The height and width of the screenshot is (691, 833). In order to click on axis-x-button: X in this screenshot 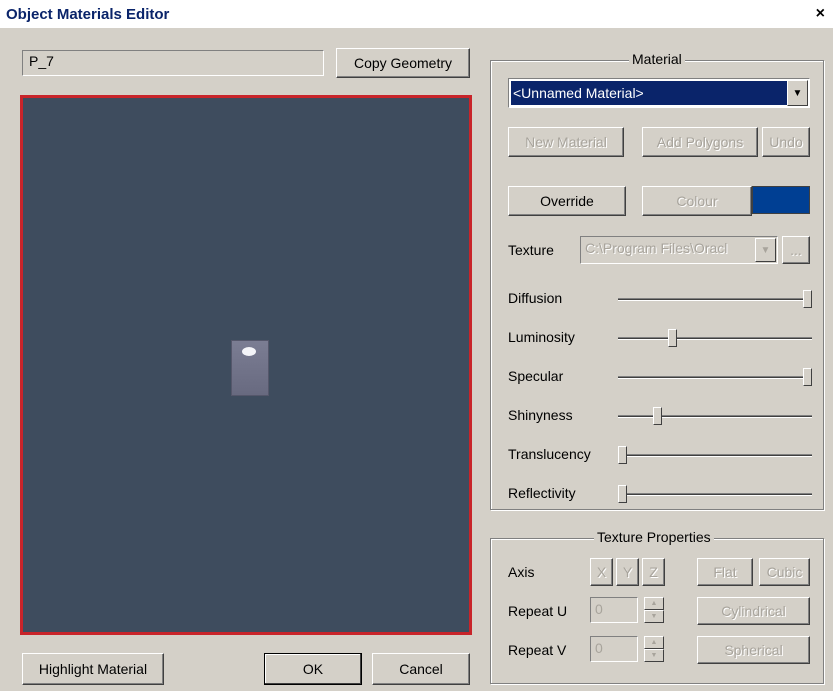, I will do `click(601, 572)`.